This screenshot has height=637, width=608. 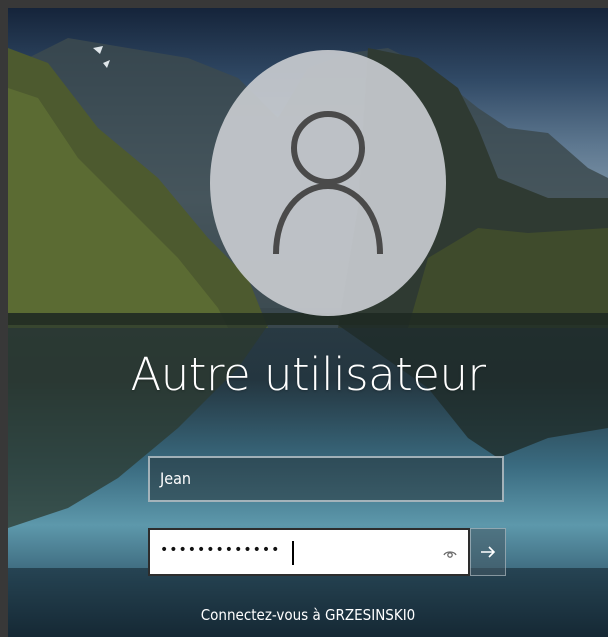 I want to click on user-title: Autre utilisateur, so click(x=308, y=374).